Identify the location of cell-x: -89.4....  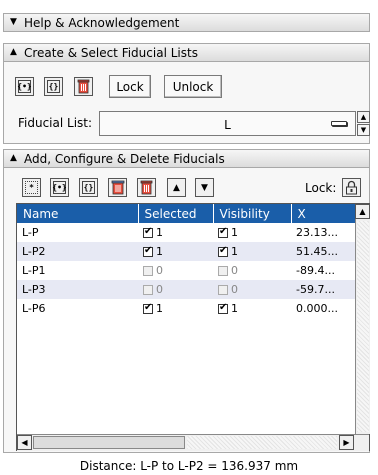
(323, 270).